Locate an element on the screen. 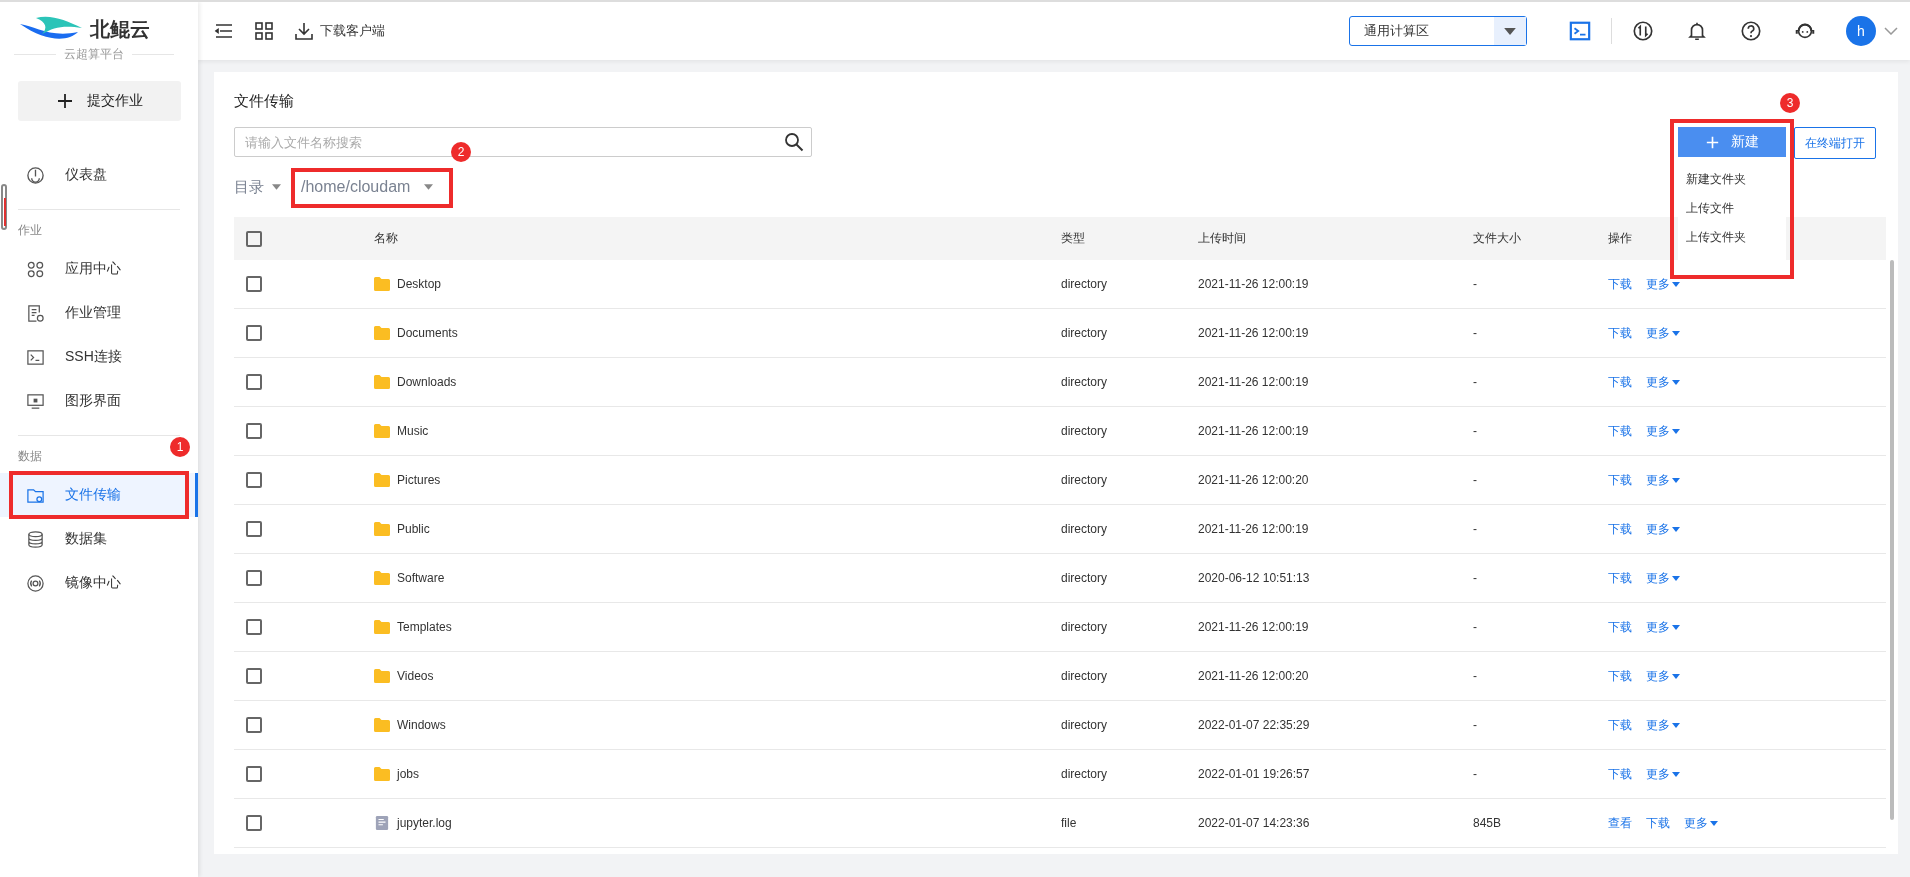 This screenshot has height=877, width=1910. file-name: Templates is located at coordinates (424, 627).